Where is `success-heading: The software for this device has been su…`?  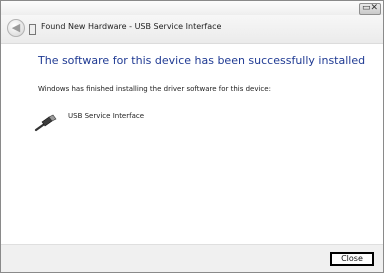
success-heading: The software for this device has been su… is located at coordinates (202, 60).